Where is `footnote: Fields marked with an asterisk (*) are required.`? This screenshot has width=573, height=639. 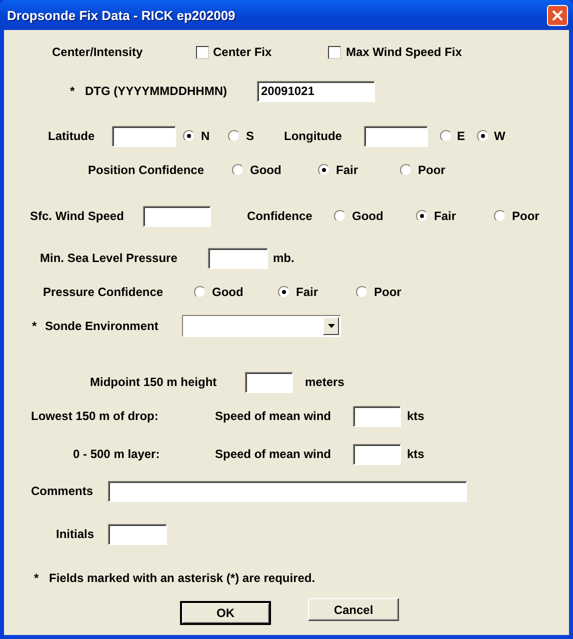
footnote: Fields marked with an asterisk (*) are required. is located at coordinates (182, 578).